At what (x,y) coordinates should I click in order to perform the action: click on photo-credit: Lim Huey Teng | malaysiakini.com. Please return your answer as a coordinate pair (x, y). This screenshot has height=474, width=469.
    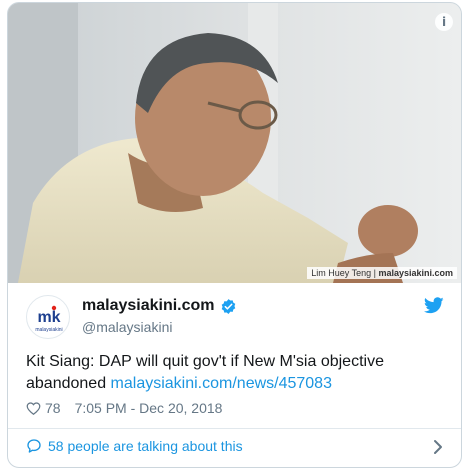
    Looking at the image, I should click on (382, 273).